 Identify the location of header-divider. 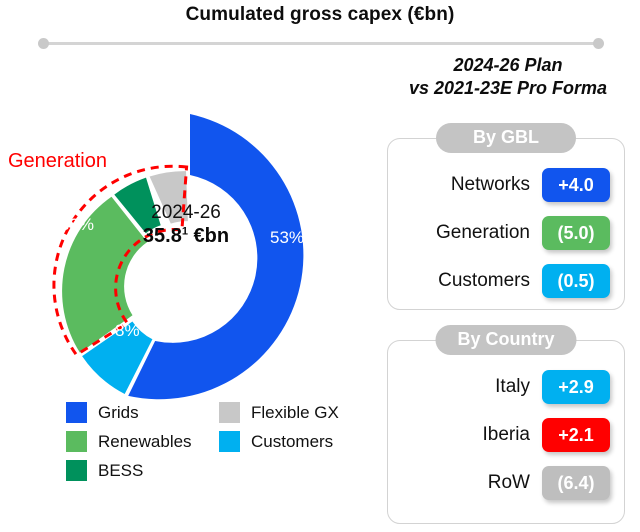
(321, 43).